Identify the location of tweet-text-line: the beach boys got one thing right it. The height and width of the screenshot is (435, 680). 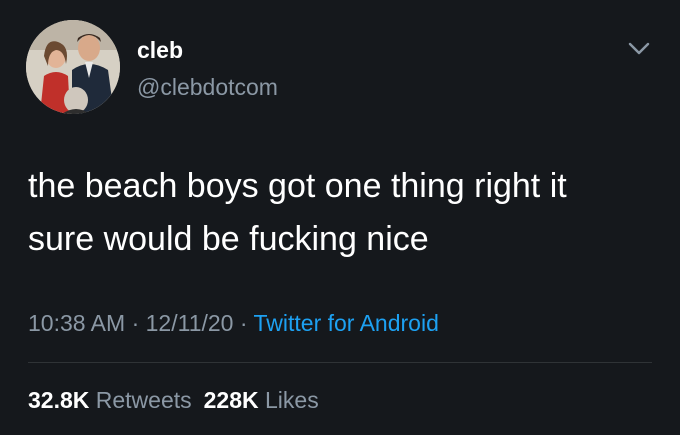
(297, 186).